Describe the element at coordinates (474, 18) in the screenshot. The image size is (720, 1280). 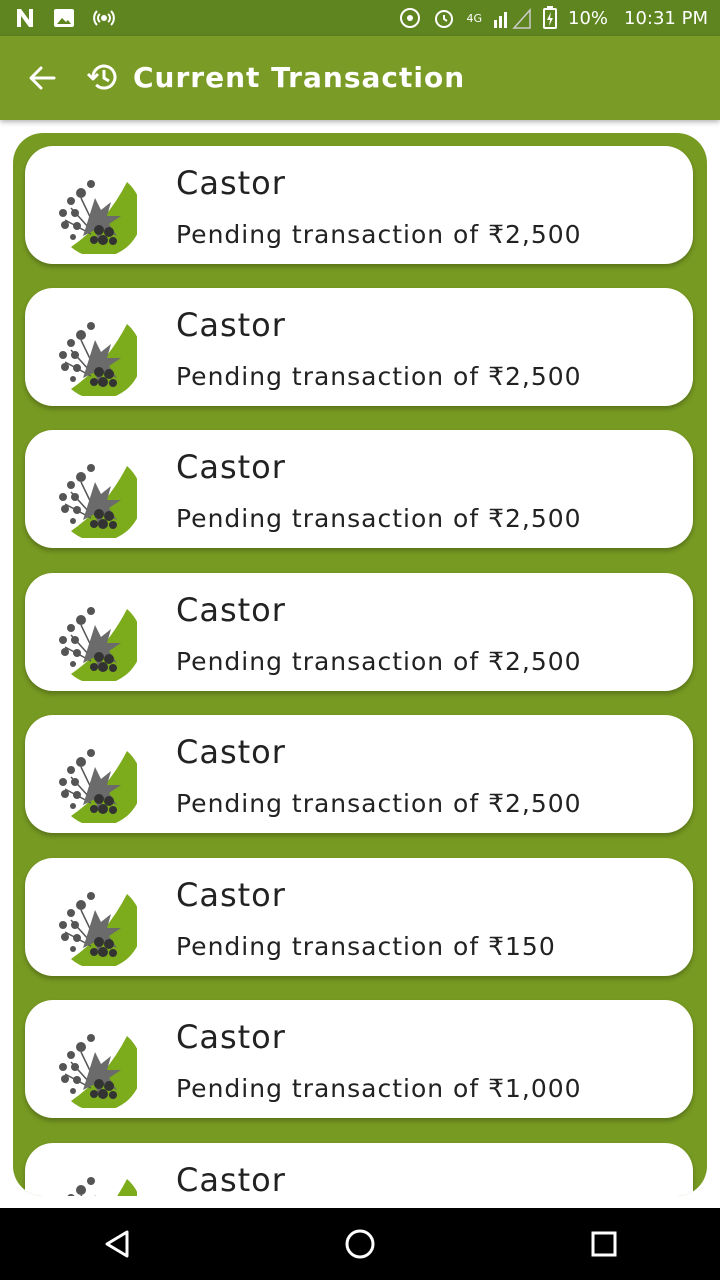
I see `network-label: 4G` at that location.